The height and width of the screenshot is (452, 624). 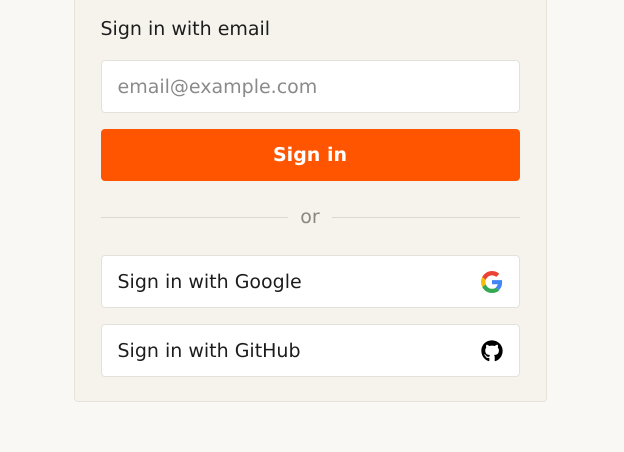 I want to click on github-icon, so click(x=491, y=351).